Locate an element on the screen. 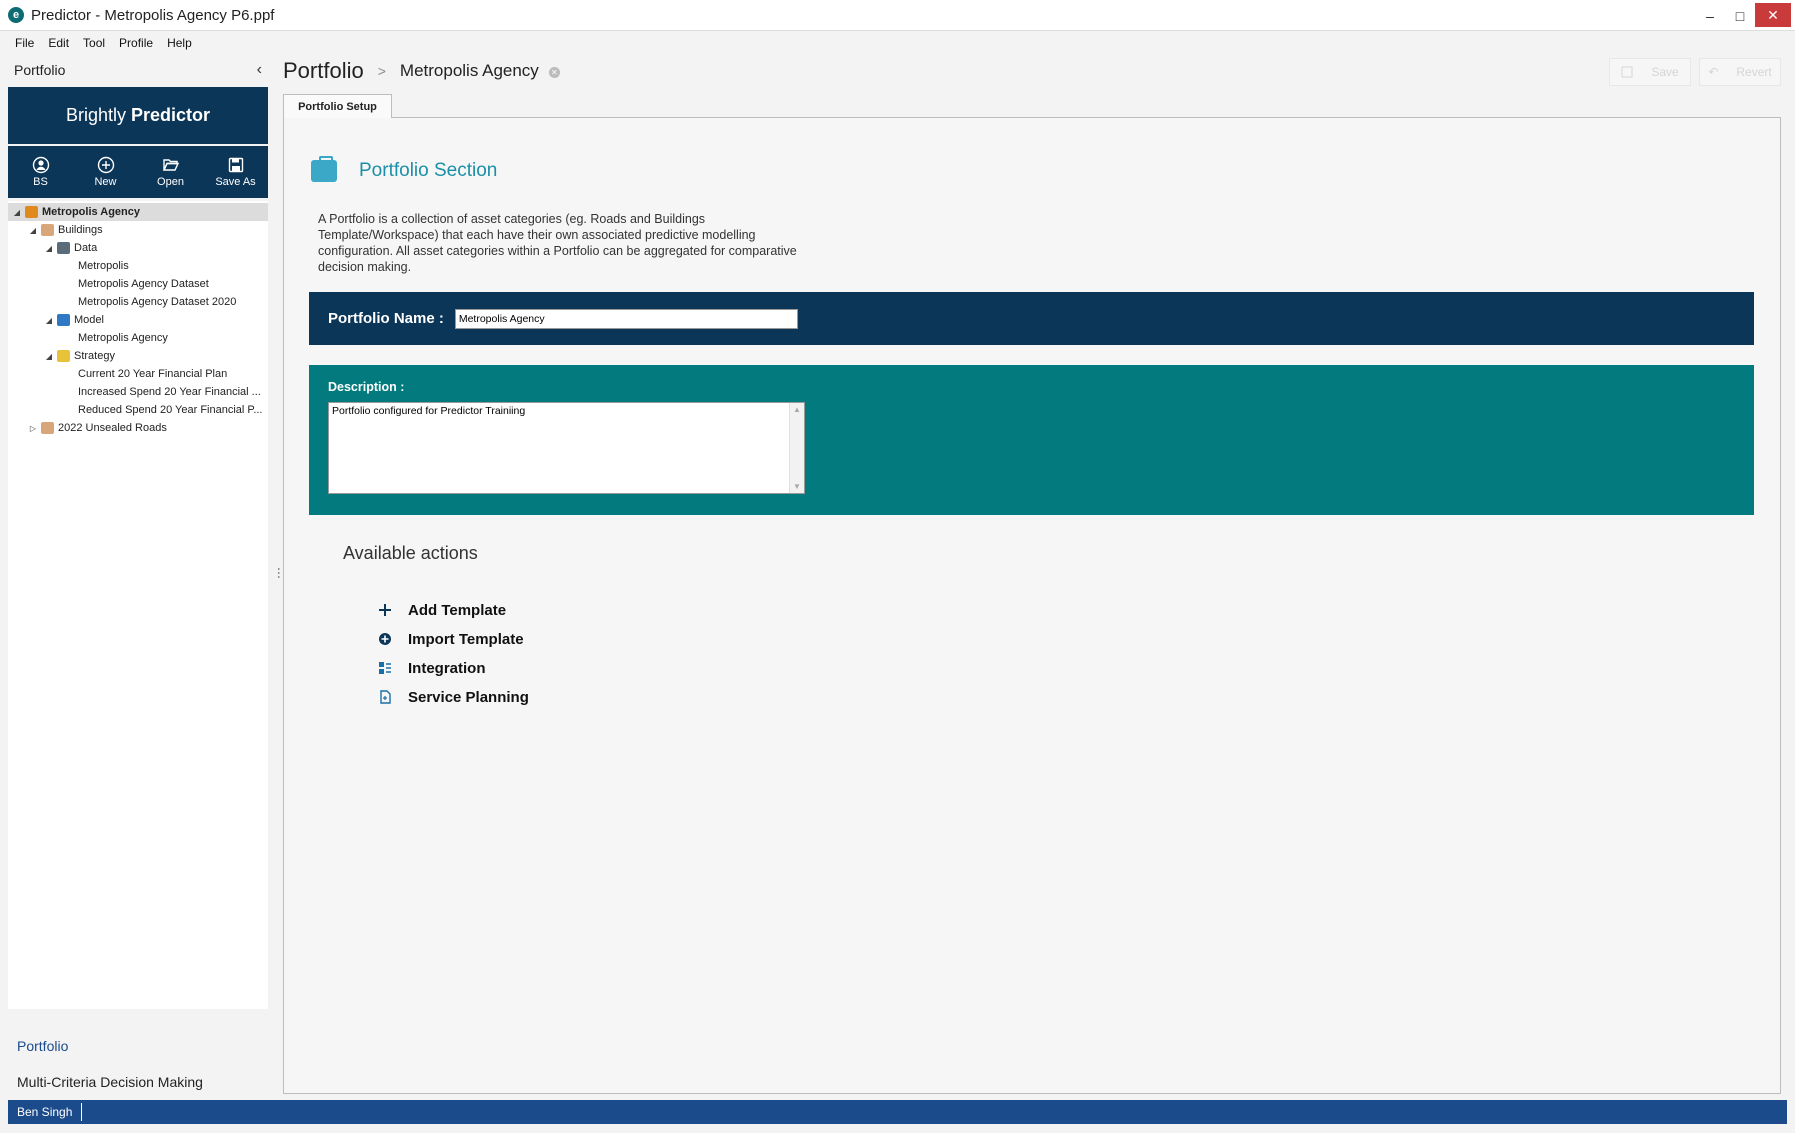 The image size is (1795, 1133). actions-title: Available actions is located at coordinates (410, 553).